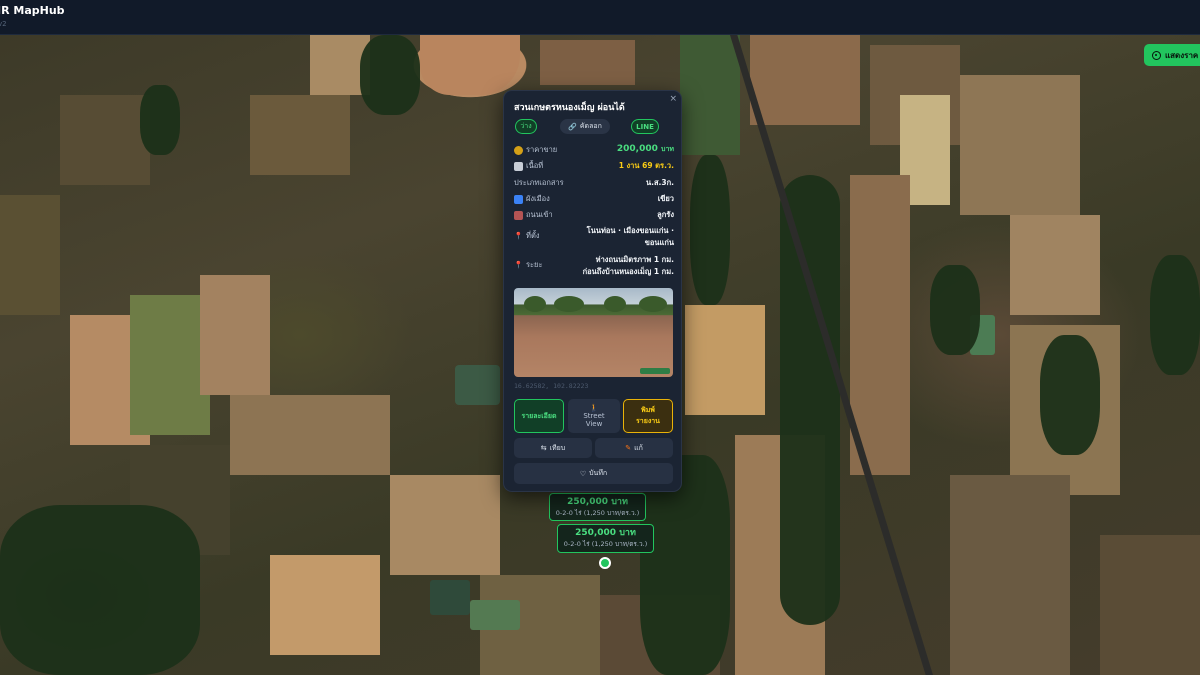 The height and width of the screenshot is (675, 1200). Describe the element at coordinates (648, 410) in the screenshot. I see `print-report-line1: พิมพ์` at that location.